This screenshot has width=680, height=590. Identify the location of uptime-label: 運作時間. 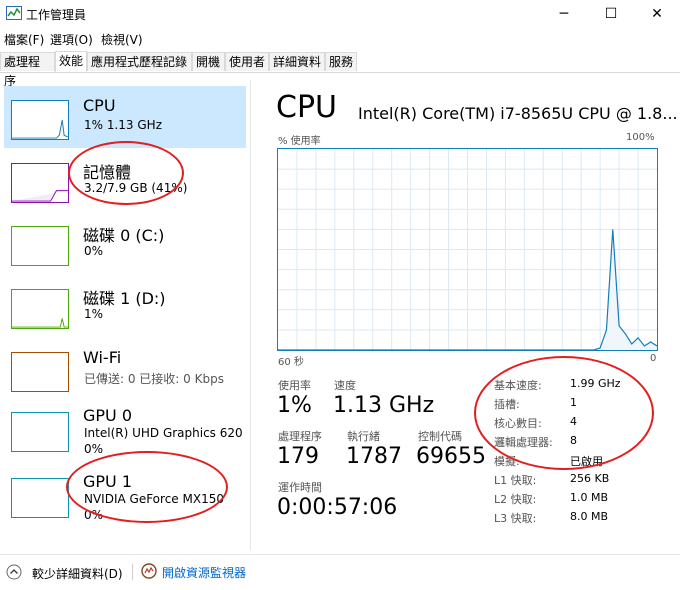
(300, 487).